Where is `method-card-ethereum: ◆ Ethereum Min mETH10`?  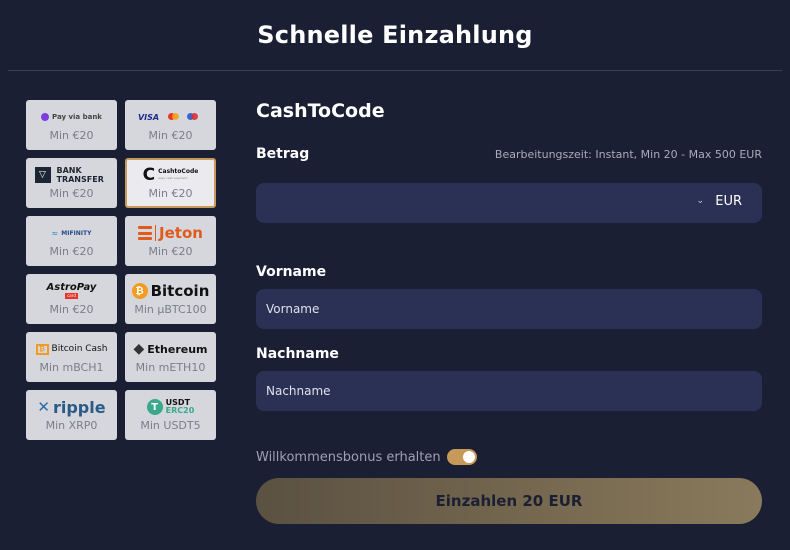
method-card-ethereum: ◆ Ethereum Min mETH10 is located at coordinates (170, 357).